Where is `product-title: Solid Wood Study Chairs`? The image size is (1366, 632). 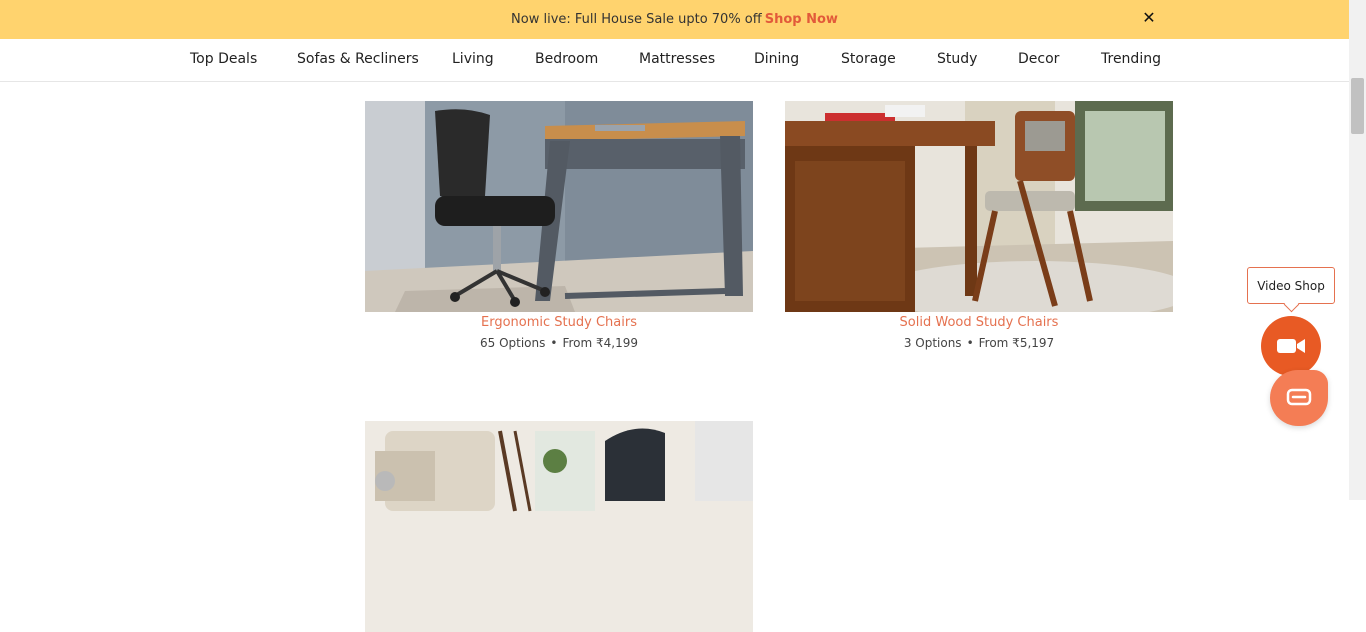
product-title: Solid Wood Study Chairs is located at coordinates (979, 322).